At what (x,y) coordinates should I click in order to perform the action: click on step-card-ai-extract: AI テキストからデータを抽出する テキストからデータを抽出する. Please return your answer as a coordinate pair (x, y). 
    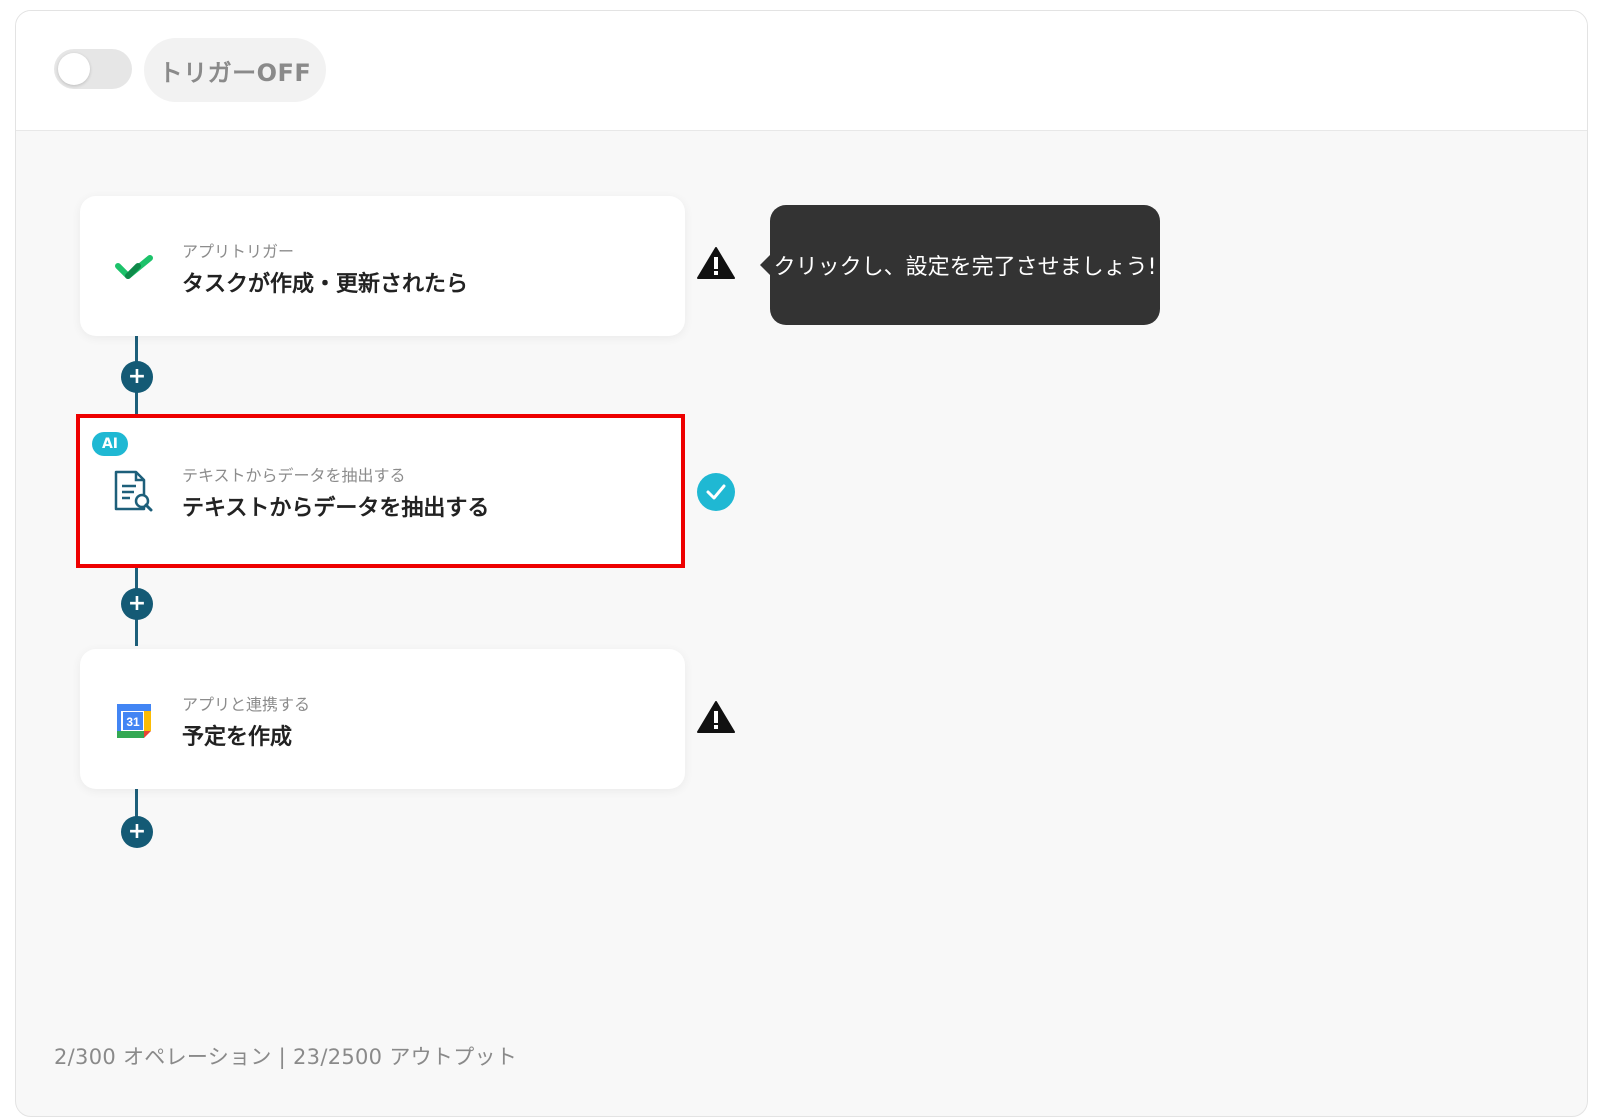
    Looking at the image, I should click on (380, 491).